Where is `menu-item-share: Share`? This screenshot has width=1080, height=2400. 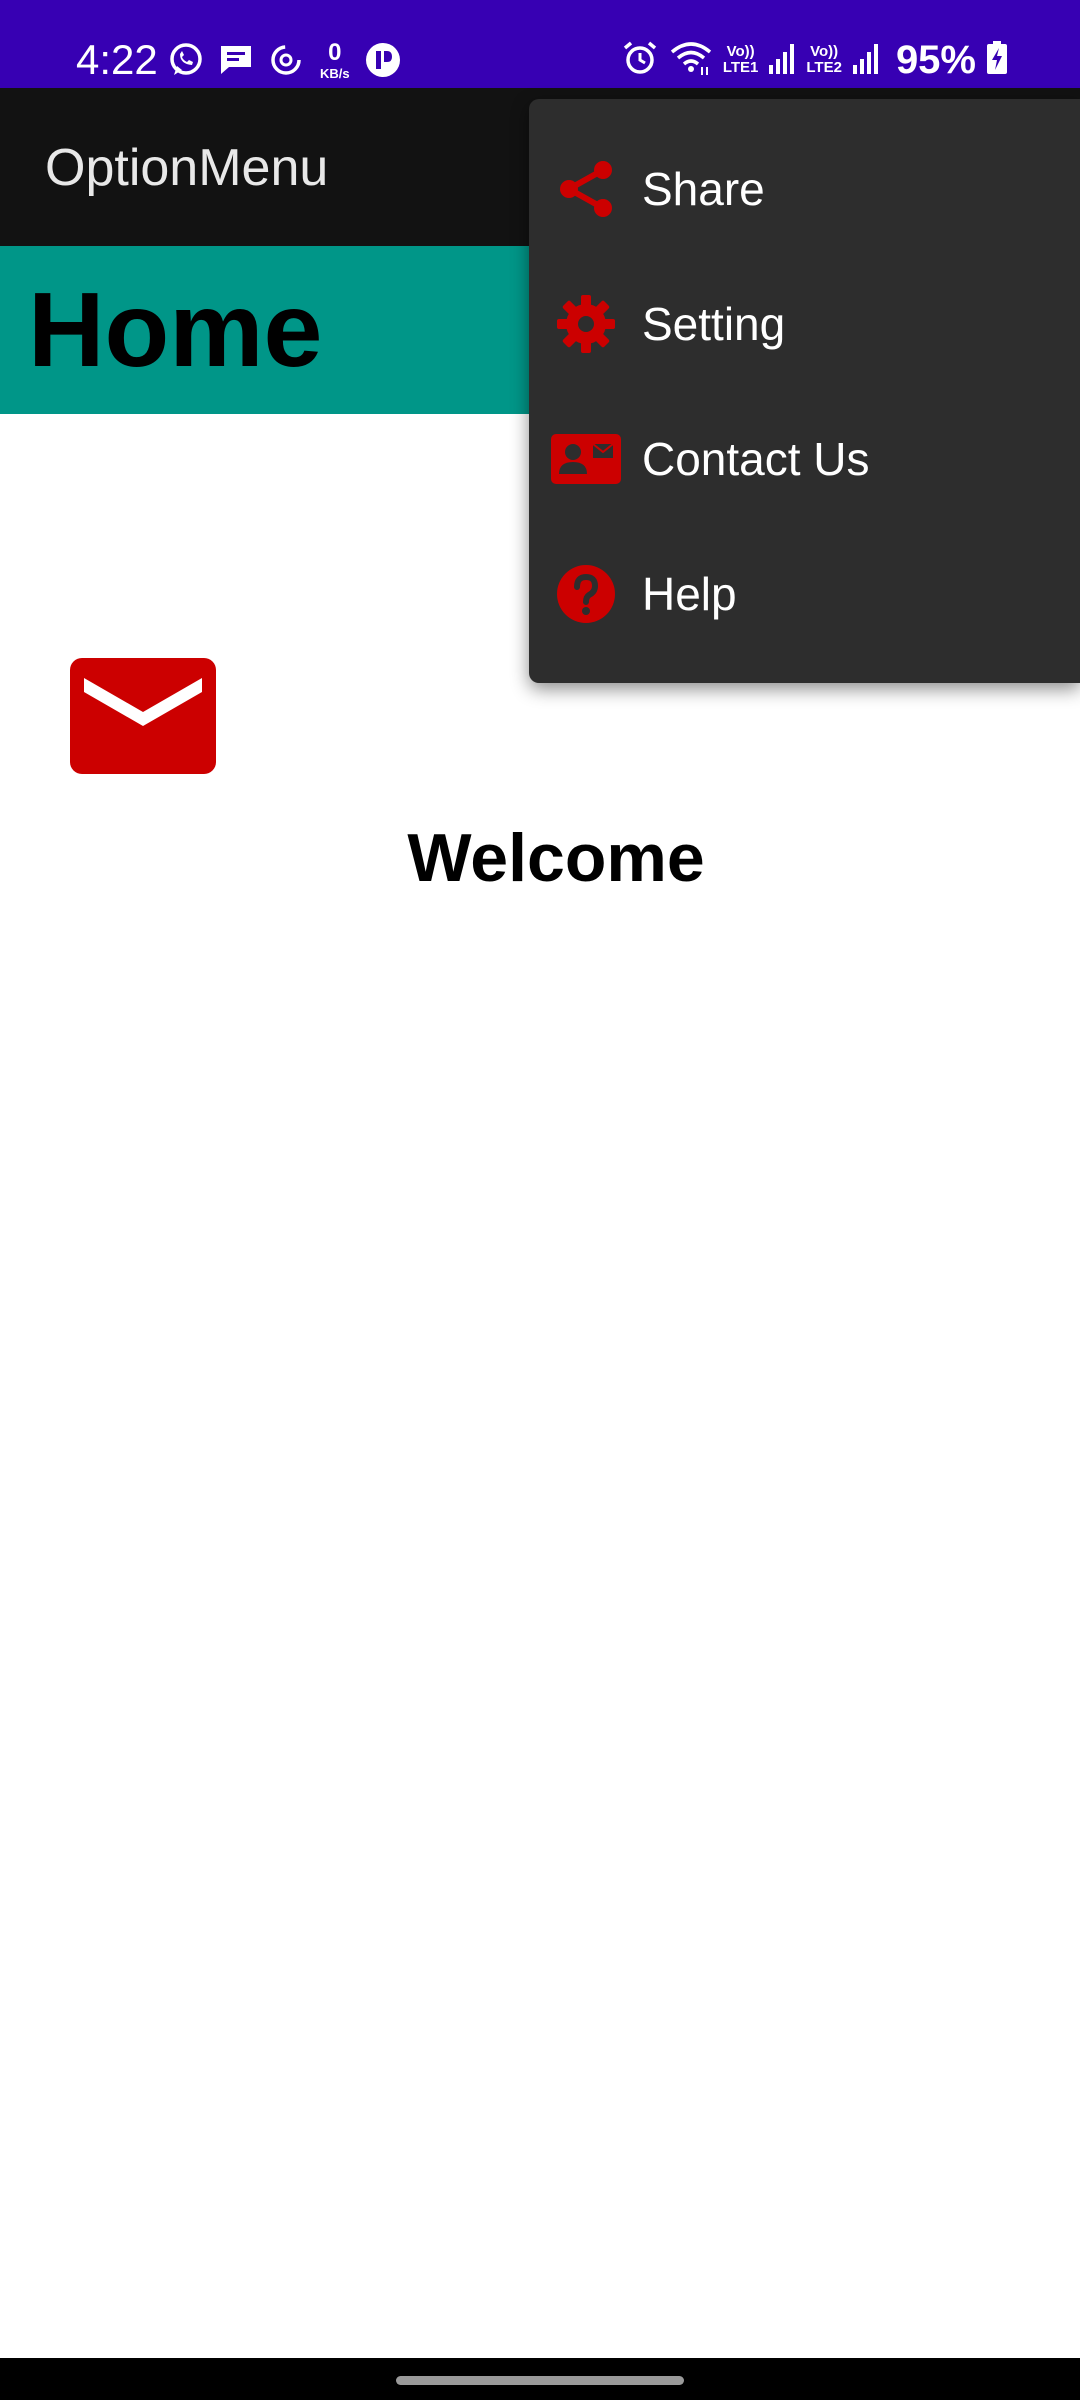
menu-item-share: Share is located at coordinates (804, 188).